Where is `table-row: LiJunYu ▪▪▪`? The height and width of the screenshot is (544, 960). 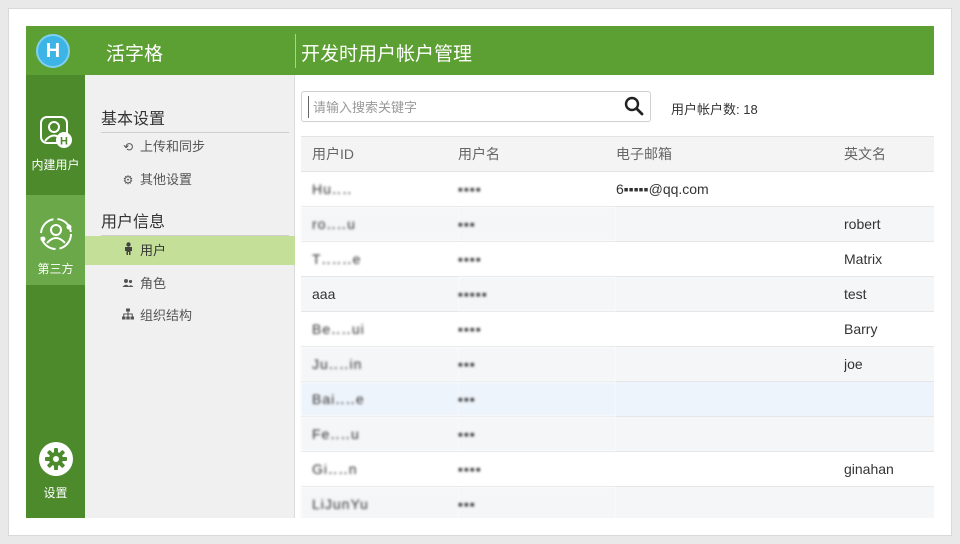 table-row: LiJunYu ▪▪▪ is located at coordinates (617, 502).